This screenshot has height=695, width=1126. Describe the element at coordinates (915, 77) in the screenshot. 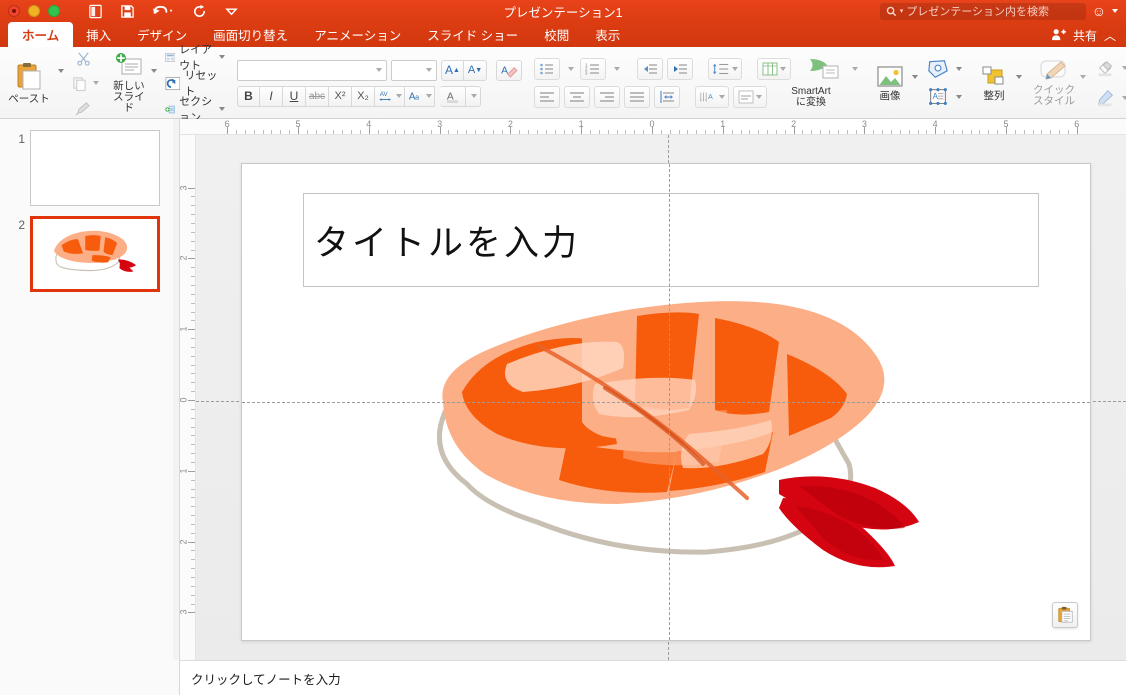

I see `picture-dropdown-caret` at that location.